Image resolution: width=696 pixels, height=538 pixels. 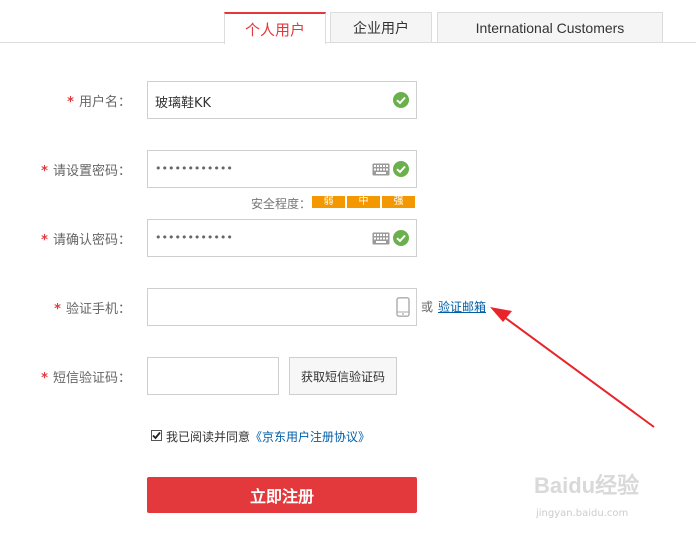 What do you see at coordinates (587, 485) in the screenshot?
I see `watermark-main: Baidu经验` at bounding box center [587, 485].